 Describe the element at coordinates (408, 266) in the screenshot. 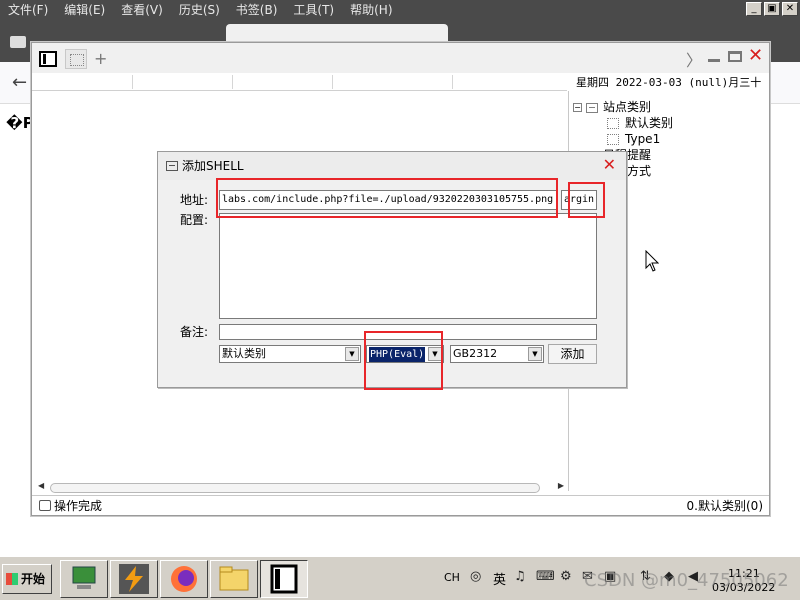

I see `config-textarea` at that location.